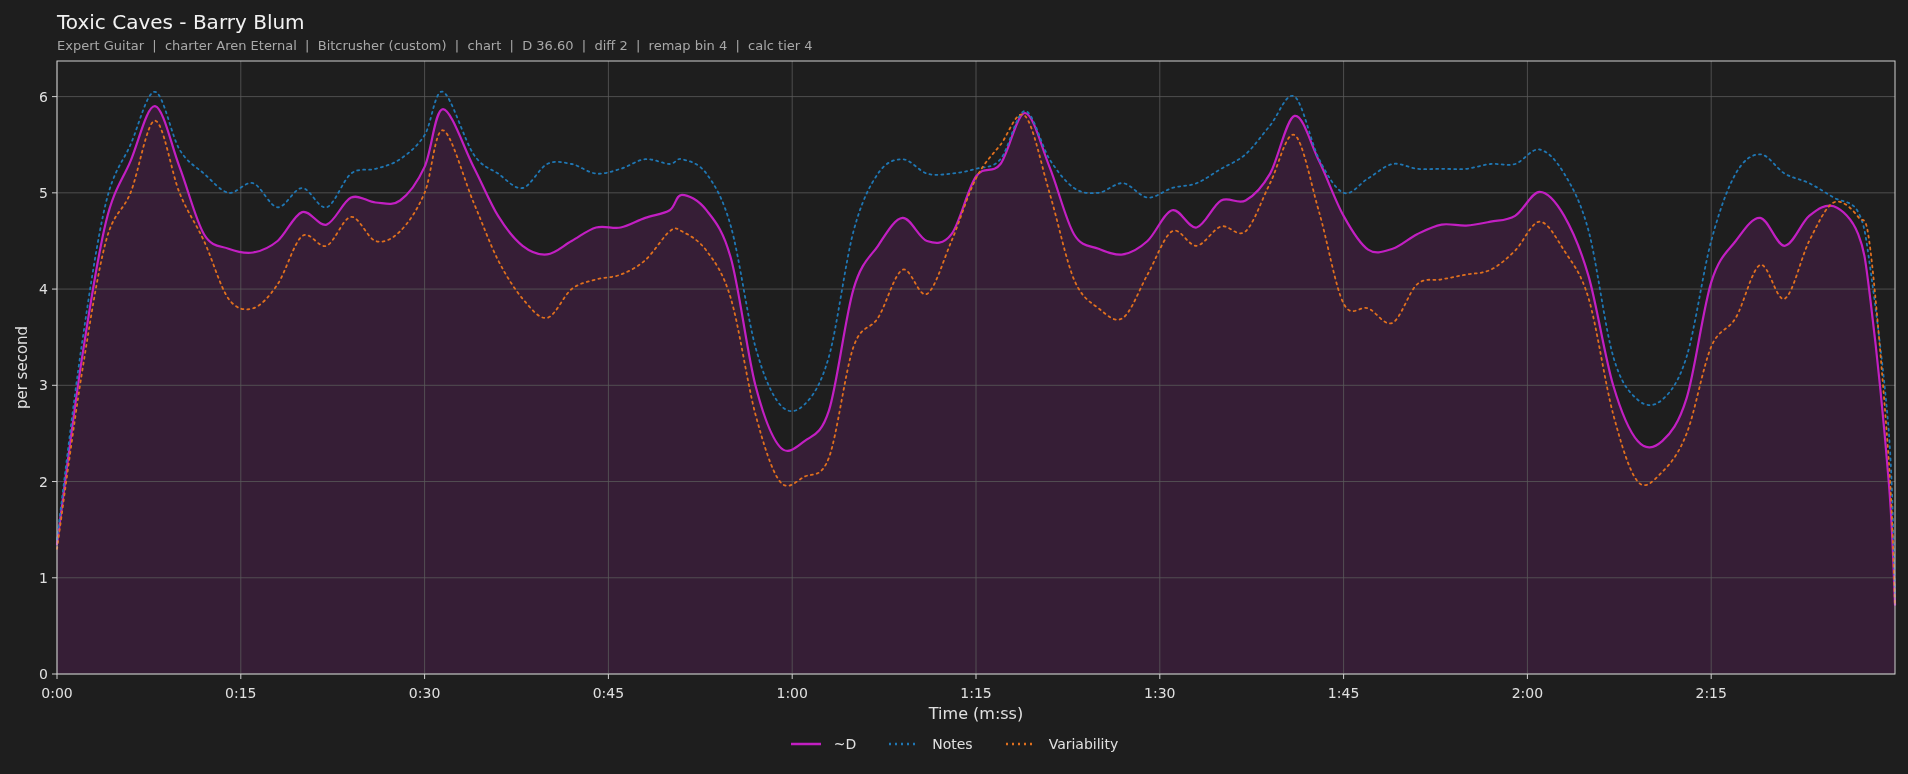 This screenshot has height=774, width=1908. I want to click on y-tick-label: 3, so click(43, 385).